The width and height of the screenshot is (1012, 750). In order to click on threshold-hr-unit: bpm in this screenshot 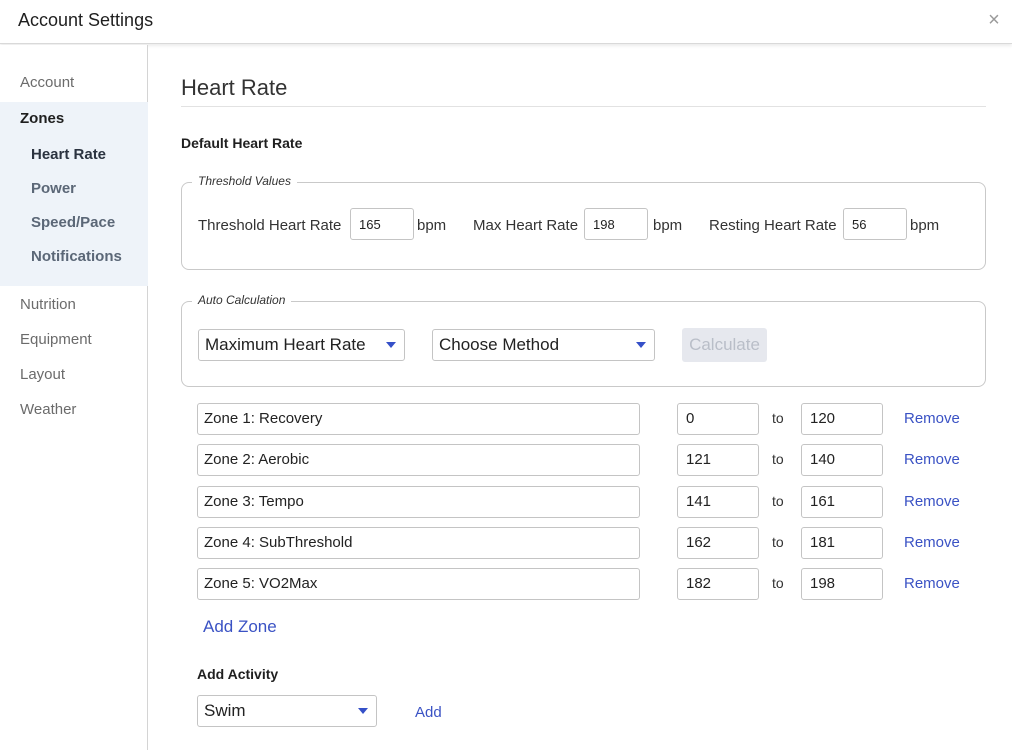, I will do `click(432, 225)`.